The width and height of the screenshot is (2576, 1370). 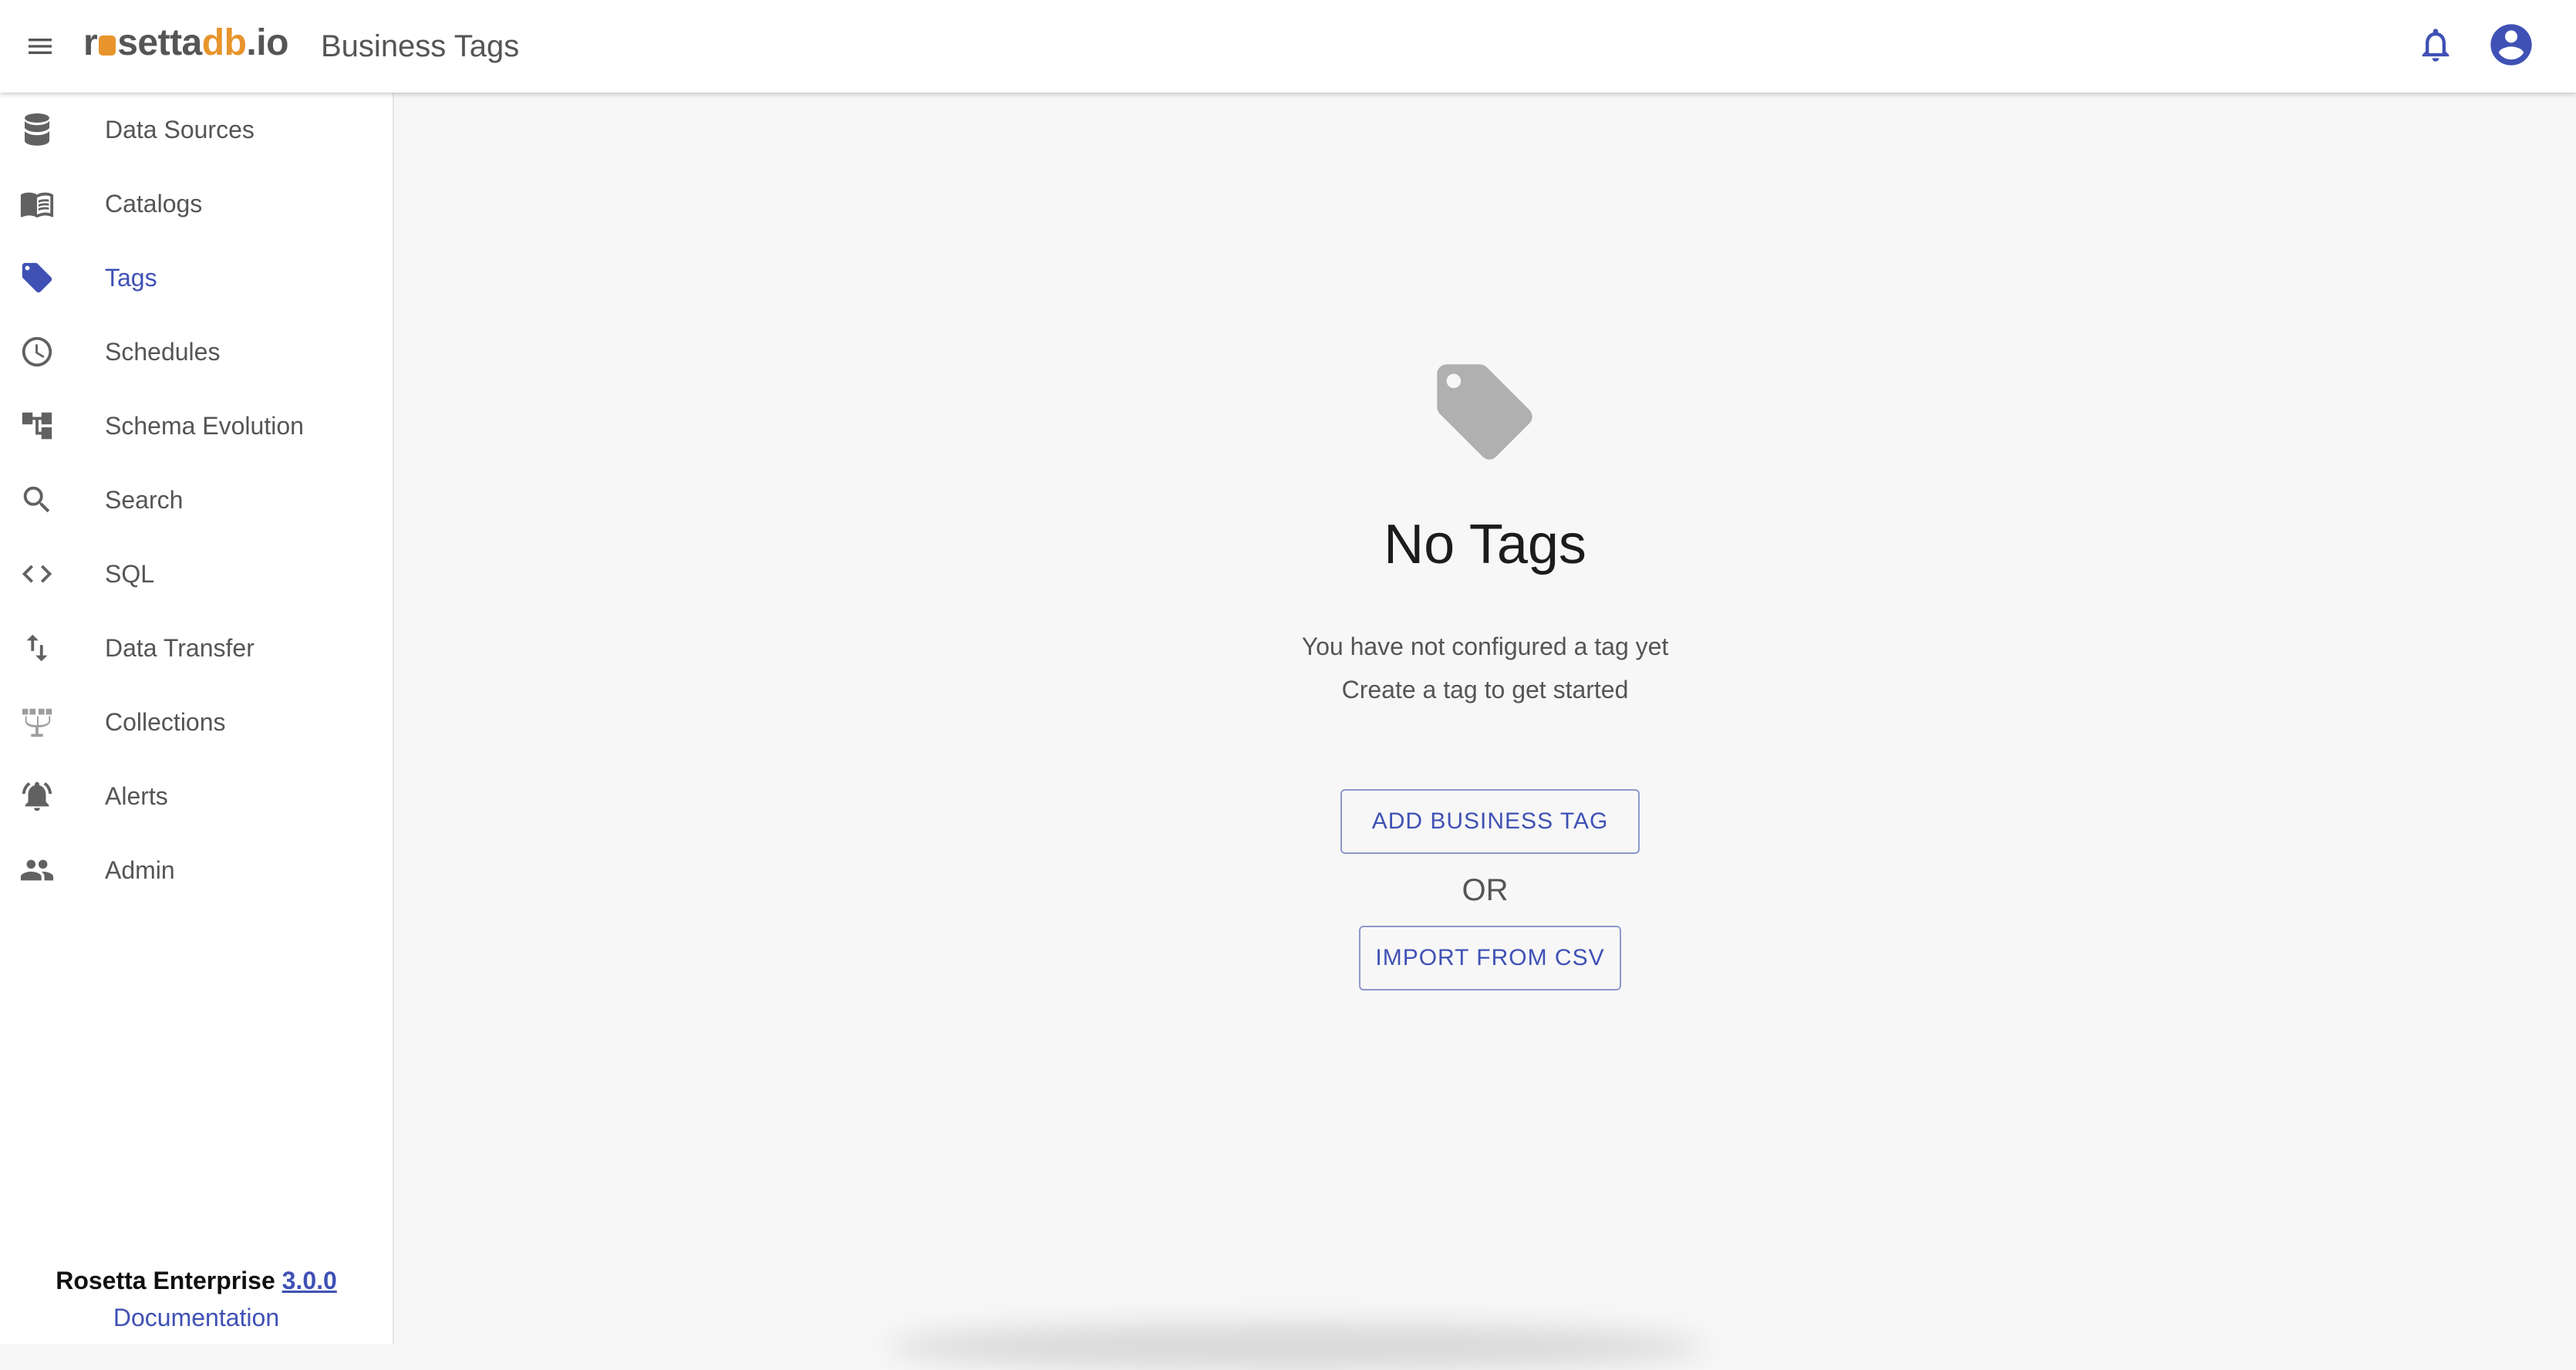 I want to click on sidebar-item-tags: Tags, so click(x=196, y=278).